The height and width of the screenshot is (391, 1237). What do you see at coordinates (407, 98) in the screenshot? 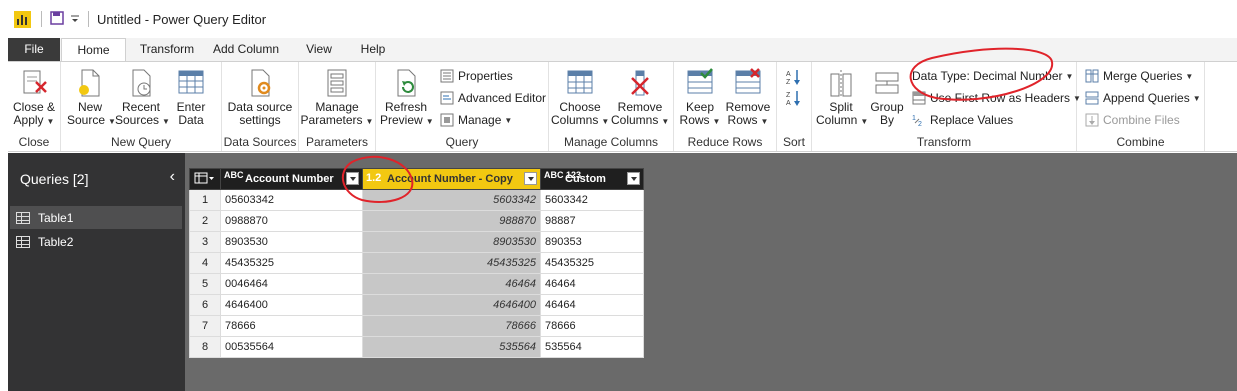
I see `refresh-preview-button: Refresh Preview ▼` at bounding box center [407, 98].